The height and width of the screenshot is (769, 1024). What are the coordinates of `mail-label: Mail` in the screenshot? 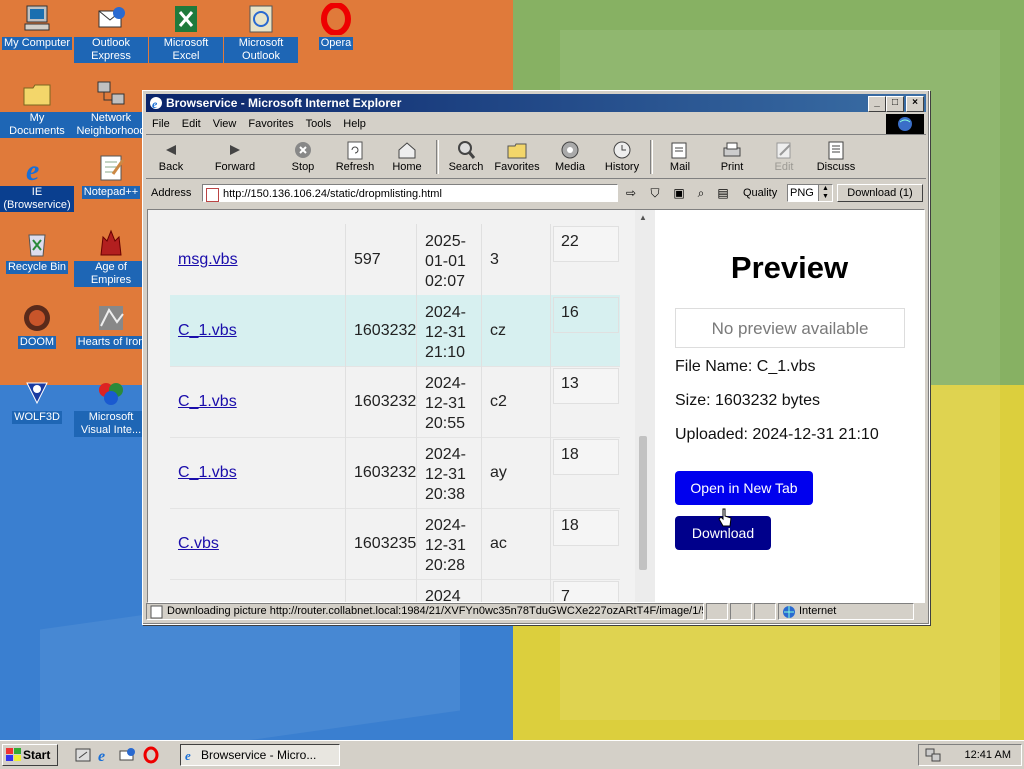 It's located at (680, 167).